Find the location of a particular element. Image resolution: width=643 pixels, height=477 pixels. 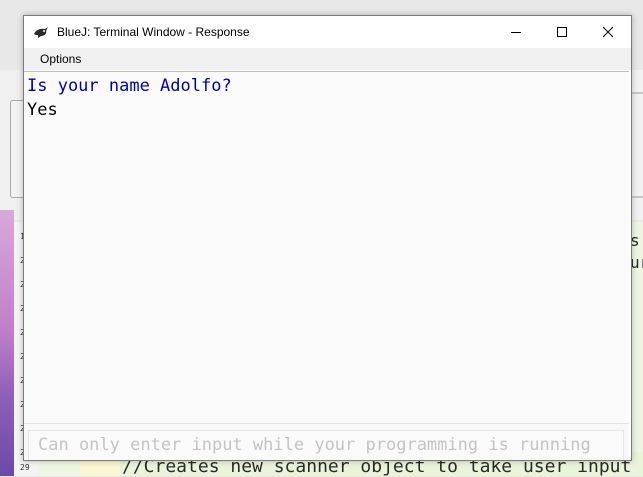

options-menu: Options is located at coordinates (60, 59).